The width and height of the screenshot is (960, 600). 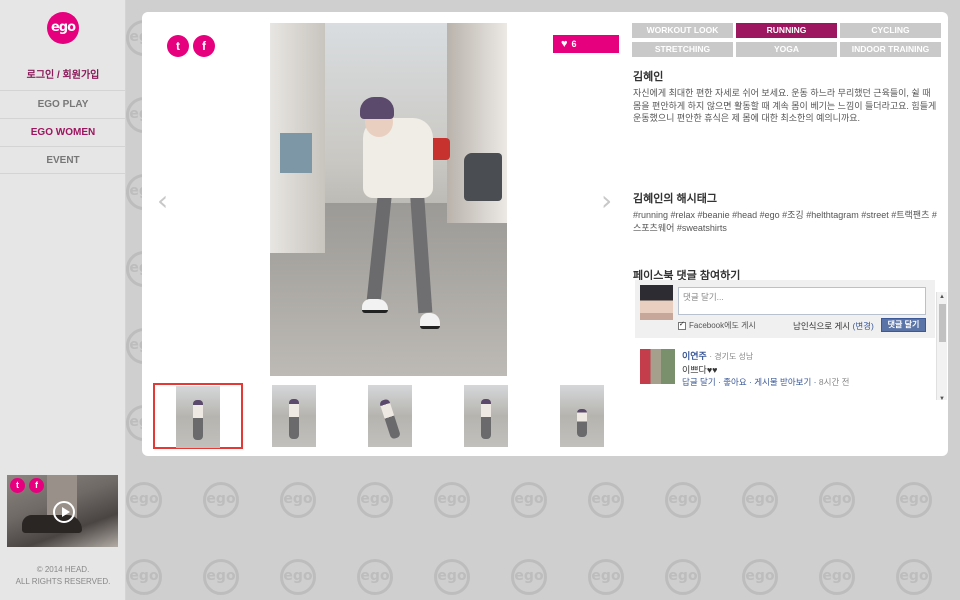 I want to click on nav-item-event: EVENT, so click(x=63, y=160).